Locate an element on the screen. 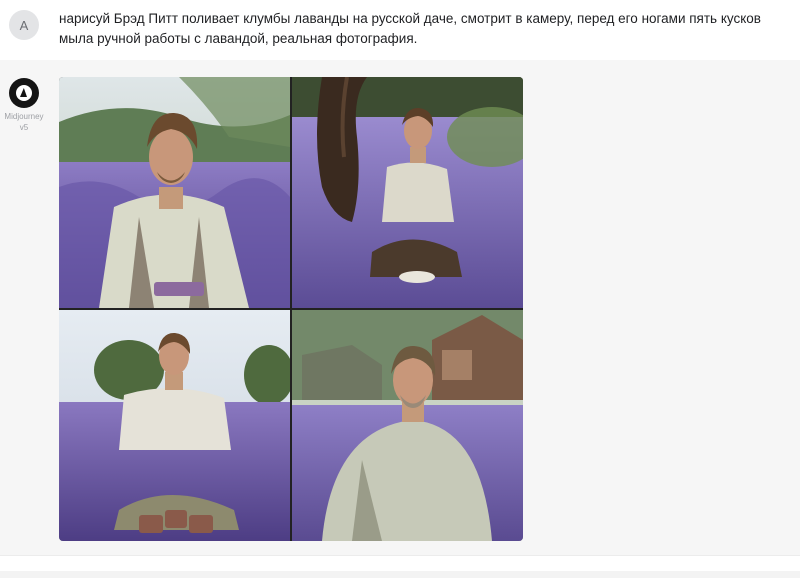 The image size is (800, 578). sailboat-icon is located at coordinates (24, 93).